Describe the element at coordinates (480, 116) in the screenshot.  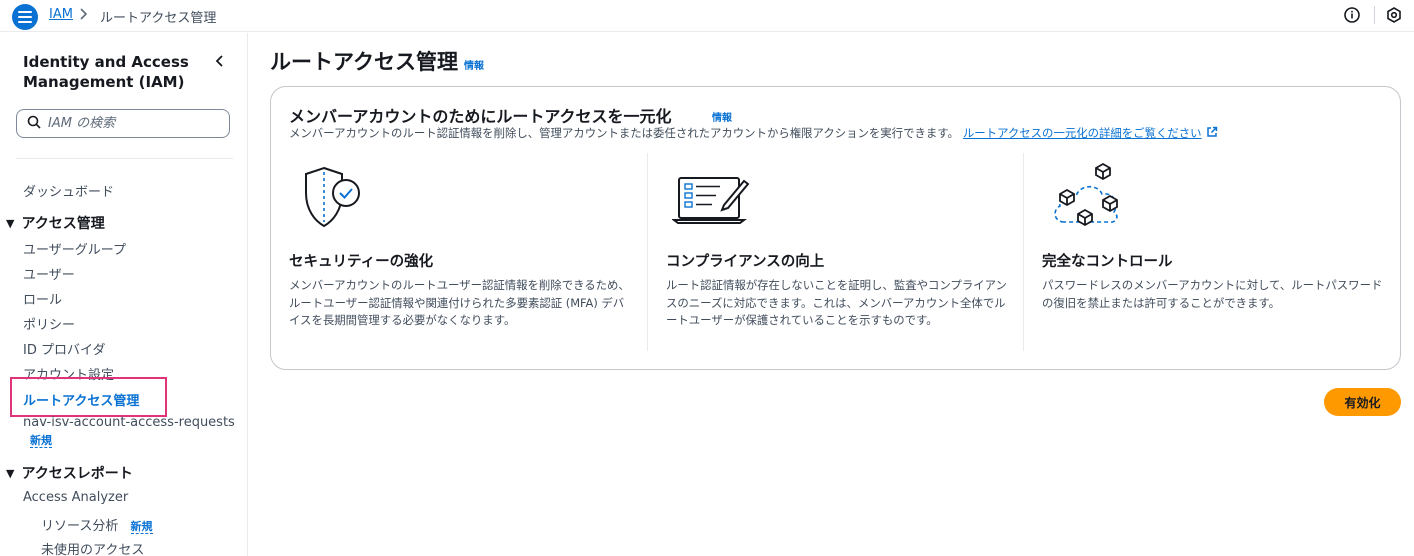
I see `card-title: メンバーアカウントのためにルートアクセスを一元化` at that location.